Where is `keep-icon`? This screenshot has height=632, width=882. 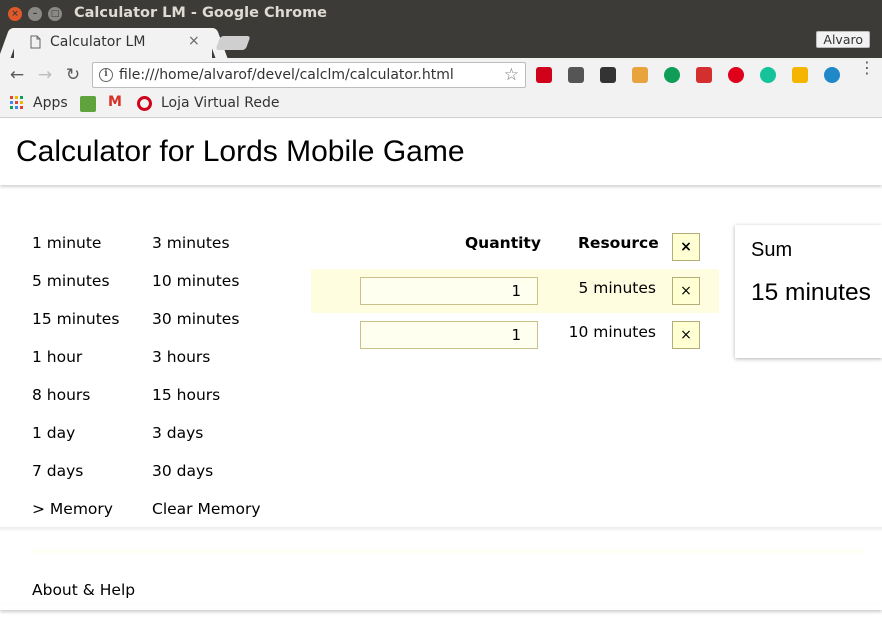 keep-icon is located at coordinates (800, 75).